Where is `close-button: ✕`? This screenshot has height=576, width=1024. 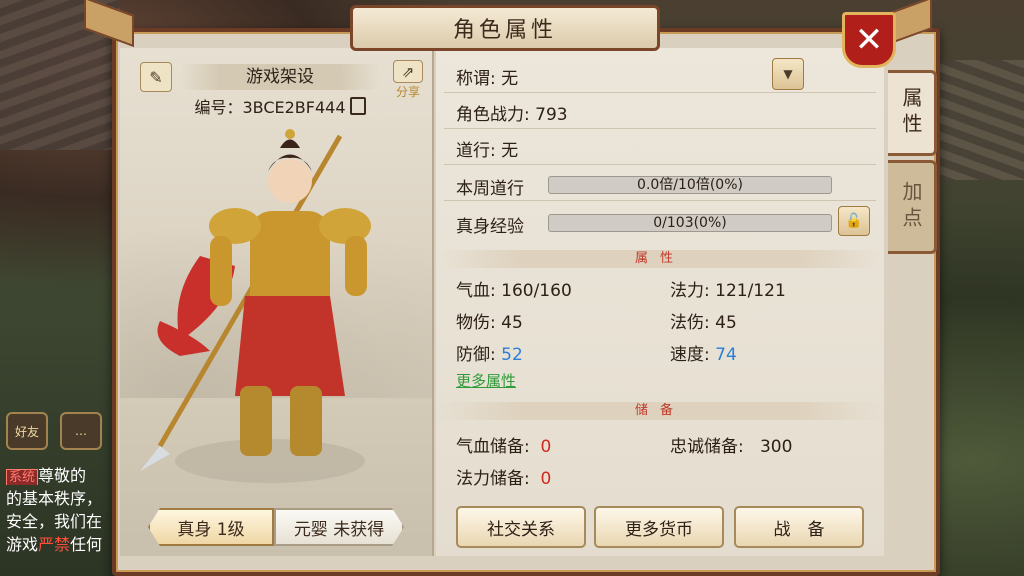
close-button: ✕ is located at coordinates (869, 40).